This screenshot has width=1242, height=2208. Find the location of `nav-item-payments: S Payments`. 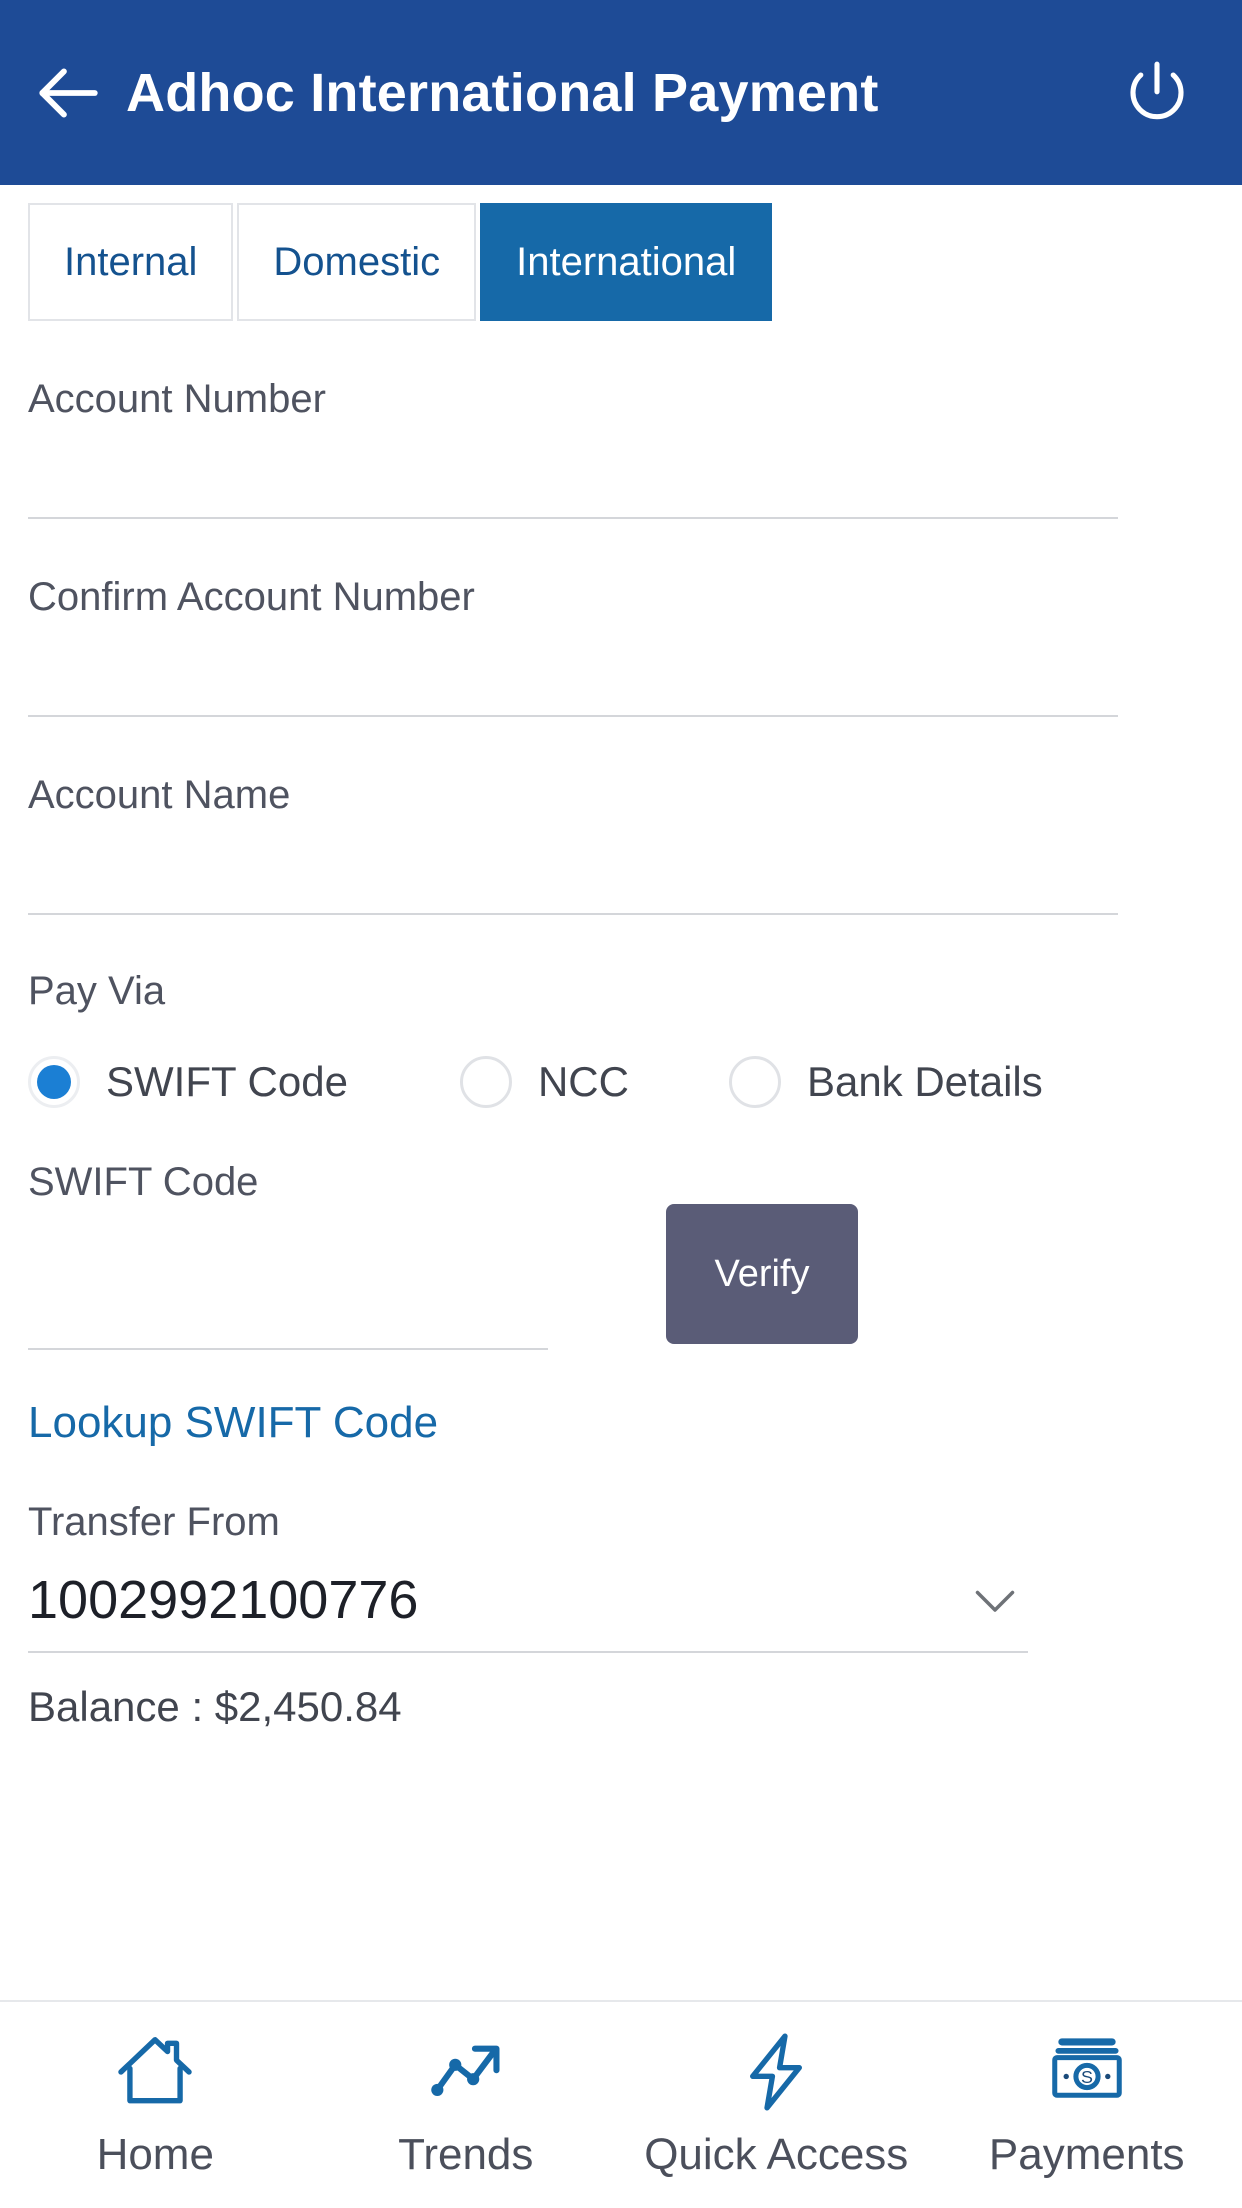

nav-item-payments: S Payments is located at coordinates (1087, 2102).